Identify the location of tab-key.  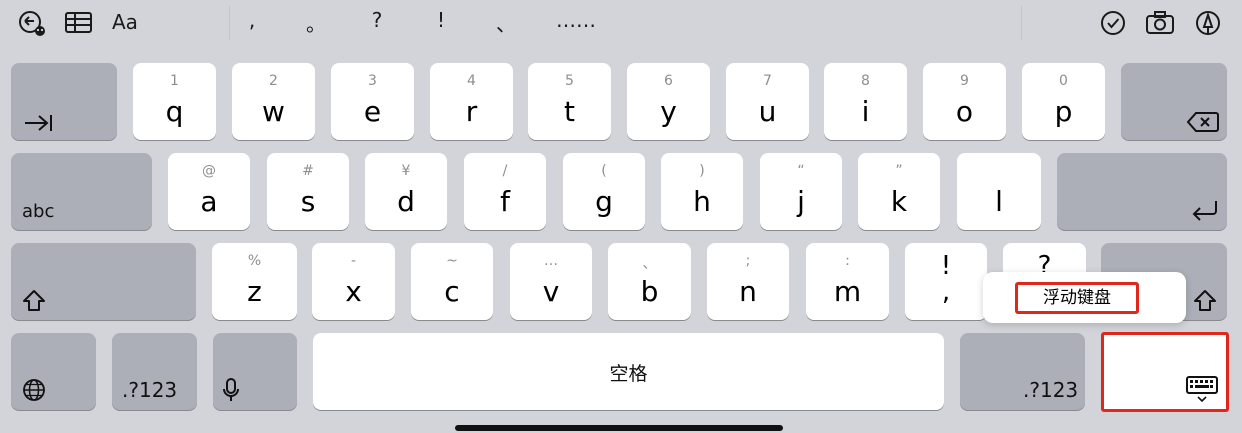
(64, 101).